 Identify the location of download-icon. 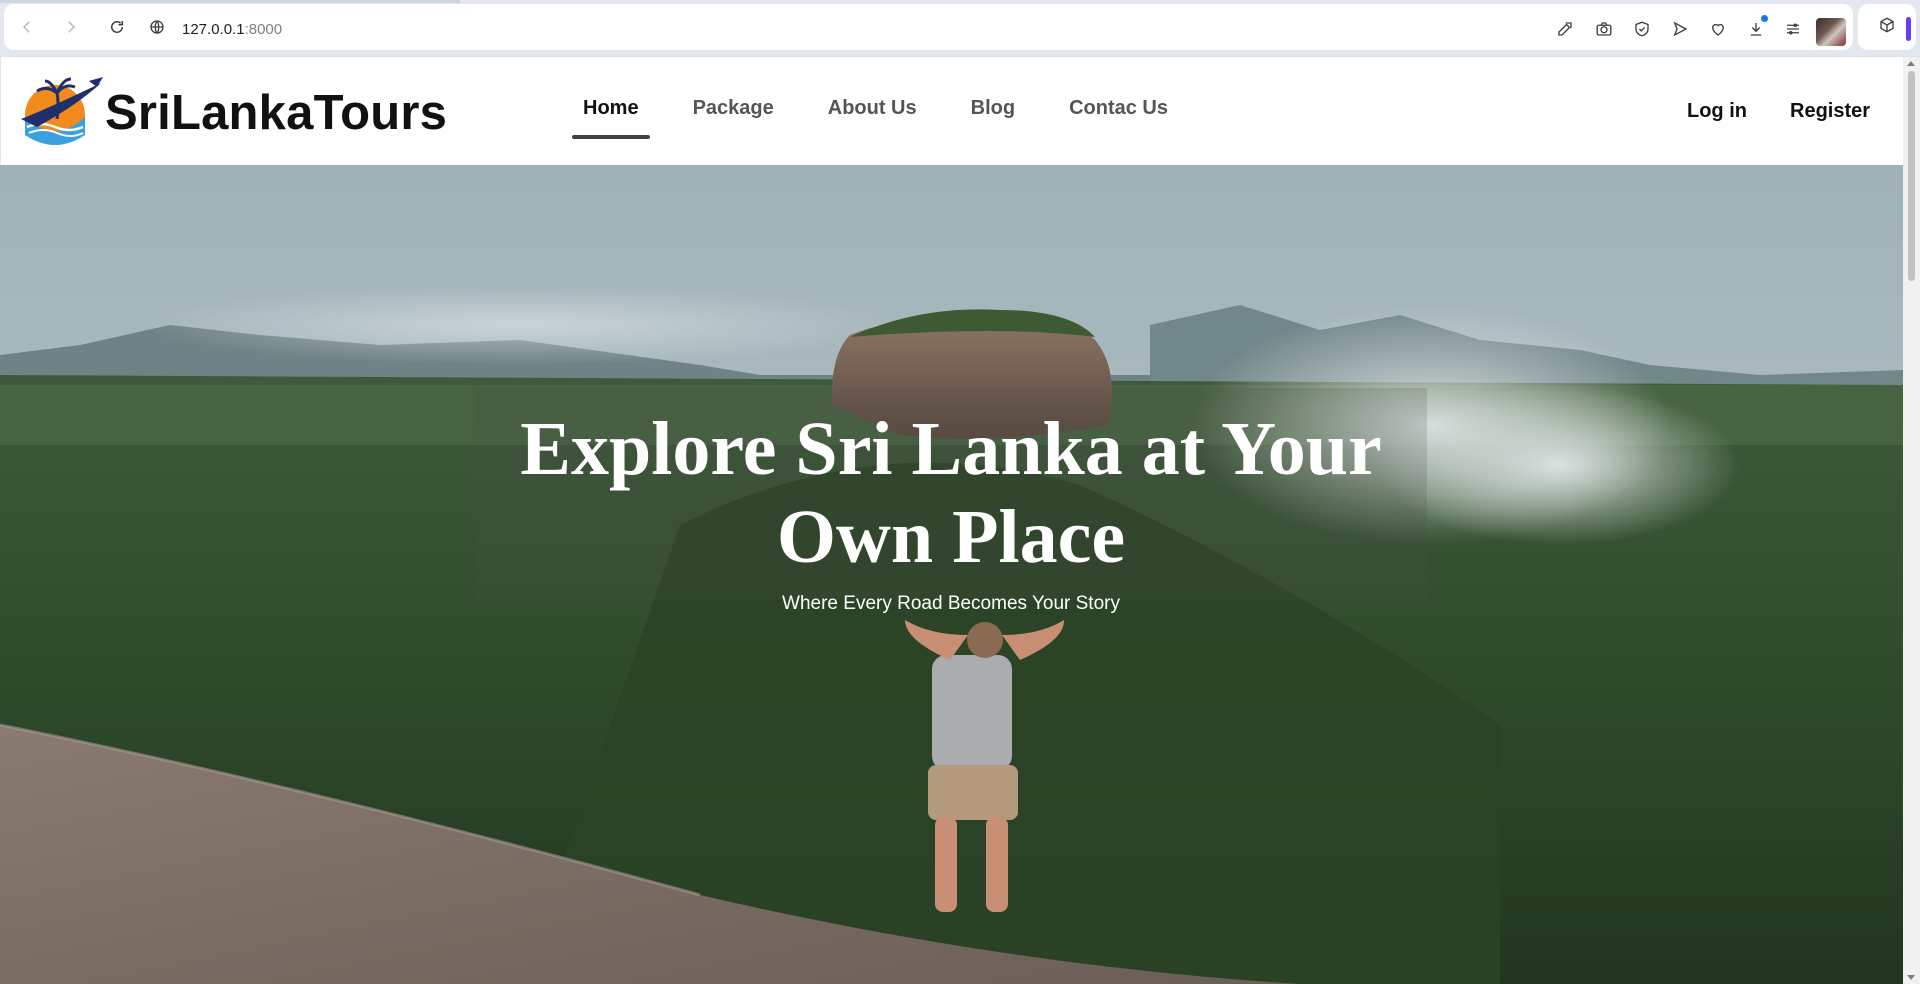
(1757, 27).